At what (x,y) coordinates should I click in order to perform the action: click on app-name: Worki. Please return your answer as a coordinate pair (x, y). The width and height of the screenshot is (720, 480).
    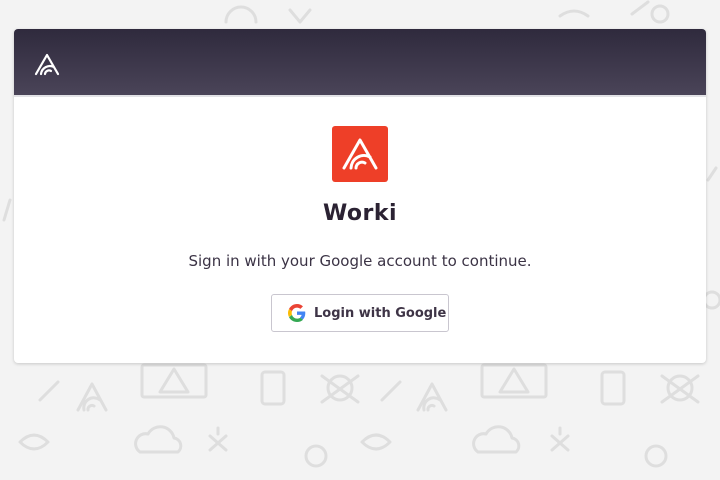
    Looking at the image, I should click on (360, 213).